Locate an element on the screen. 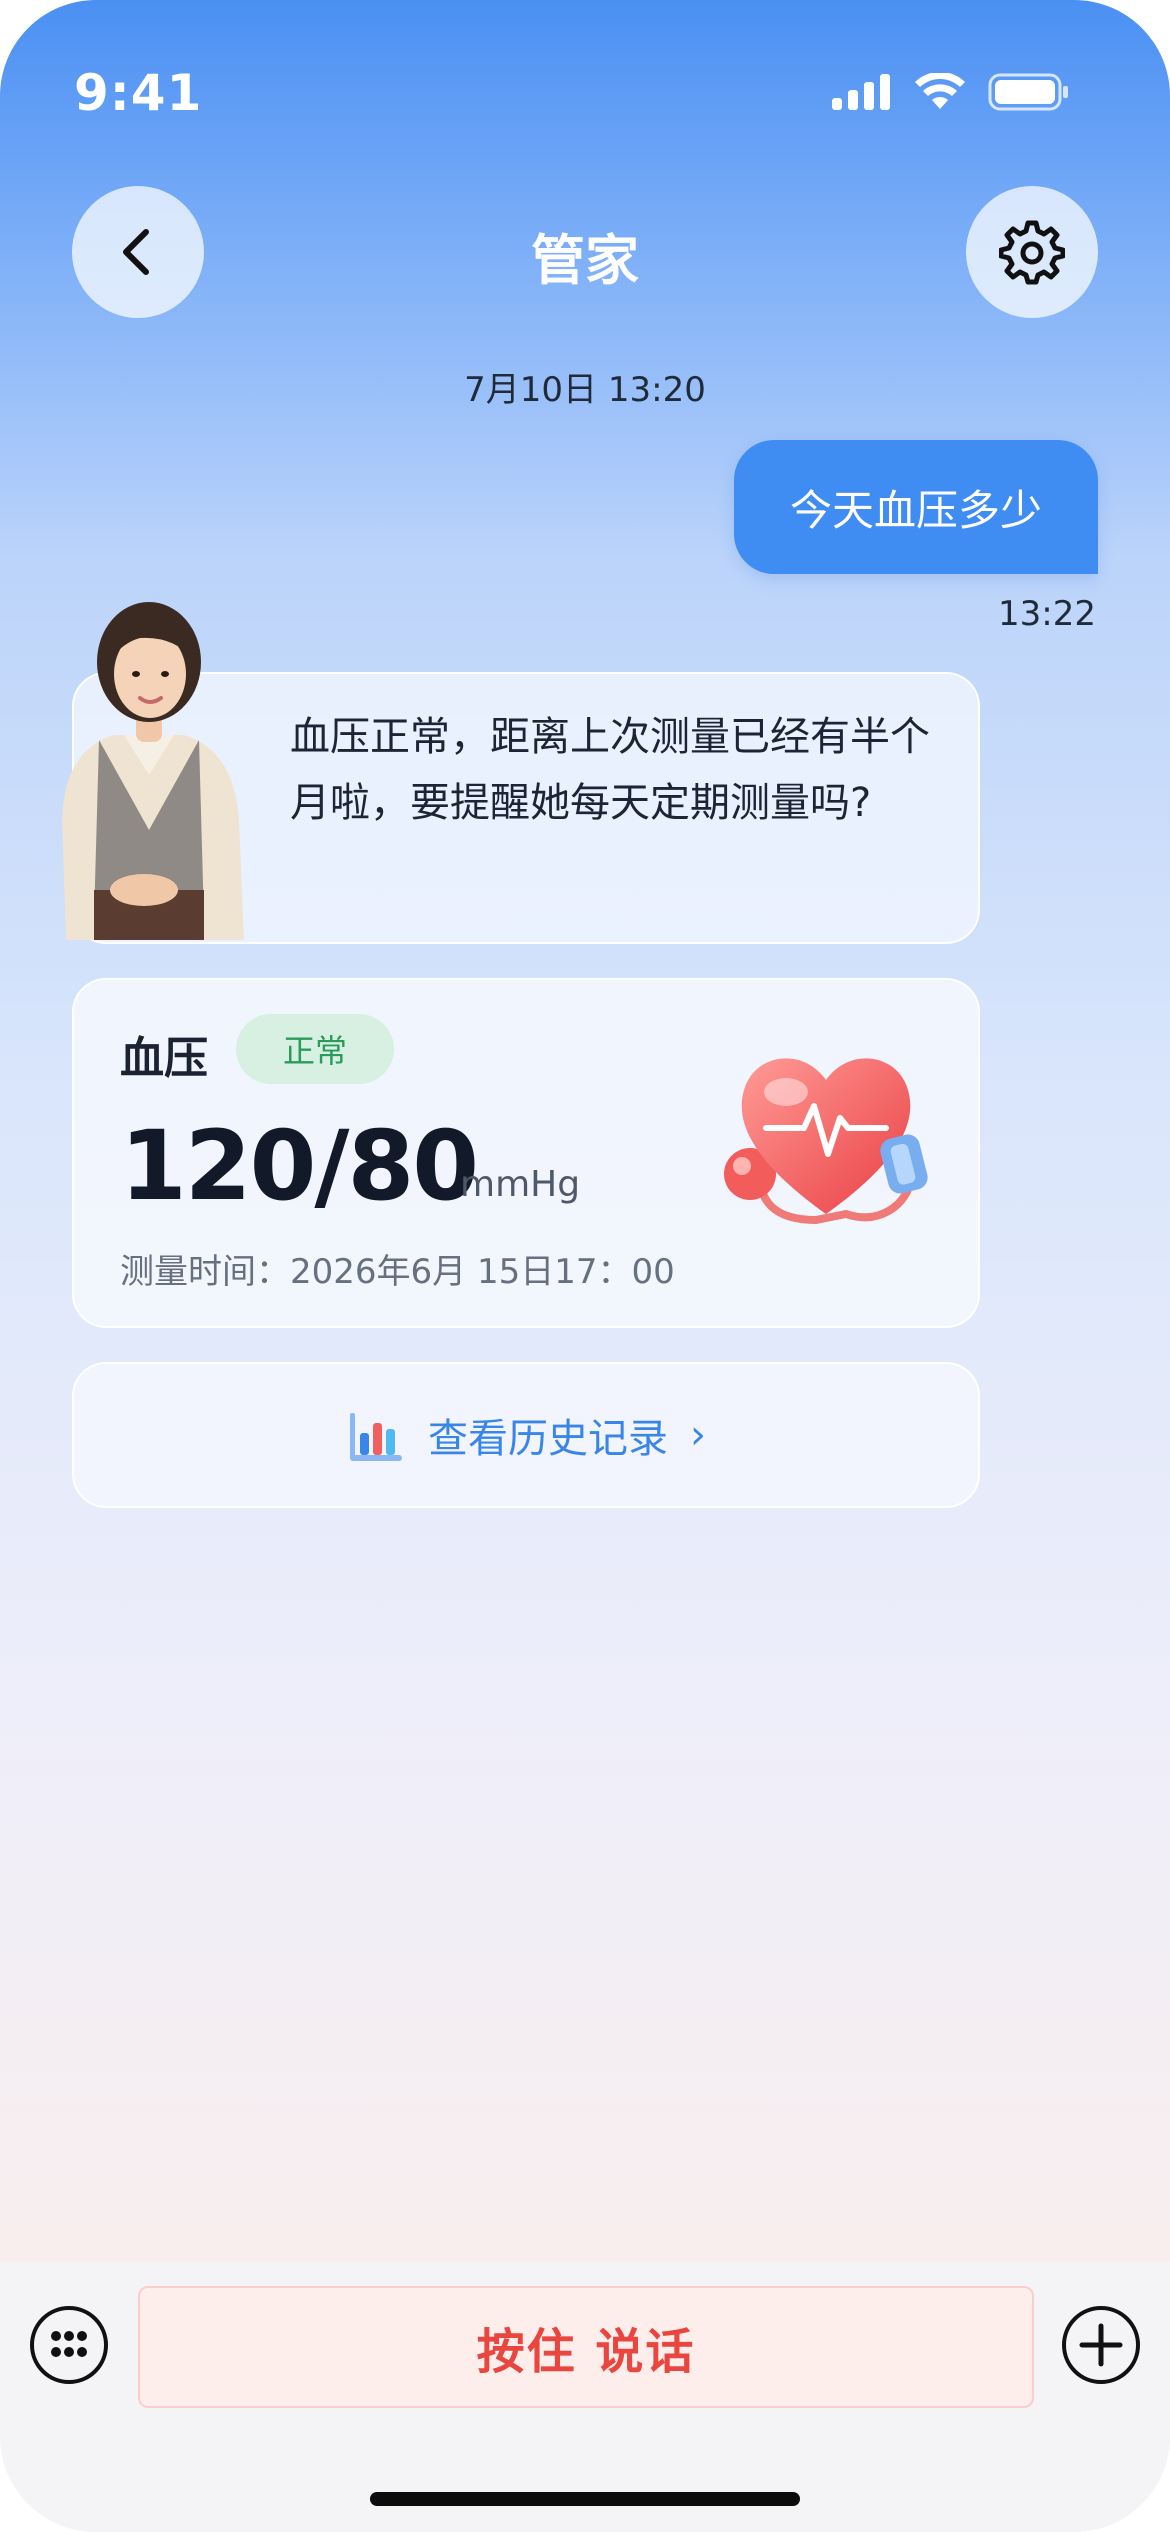 This screenshot has width=1170, height=2532. chevron-right-icon: › is located at coordinates (698, 1435).